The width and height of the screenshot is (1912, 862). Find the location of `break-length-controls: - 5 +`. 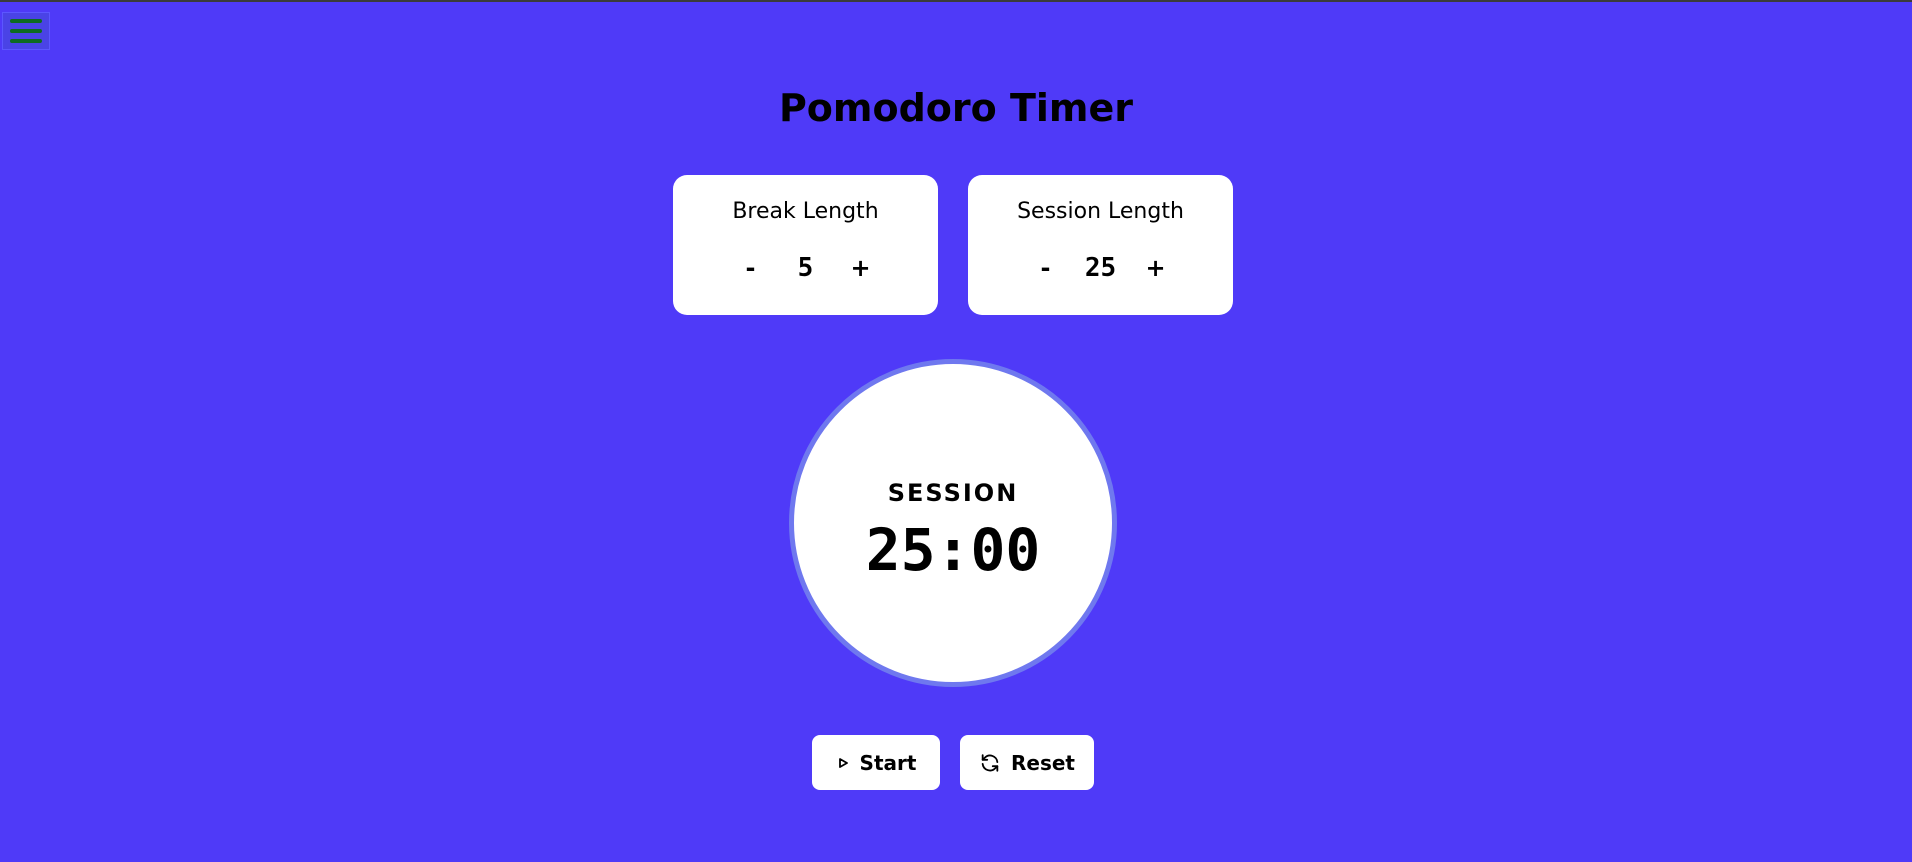

break-length-controls: - 5 + is located at coordinates (805, 268).